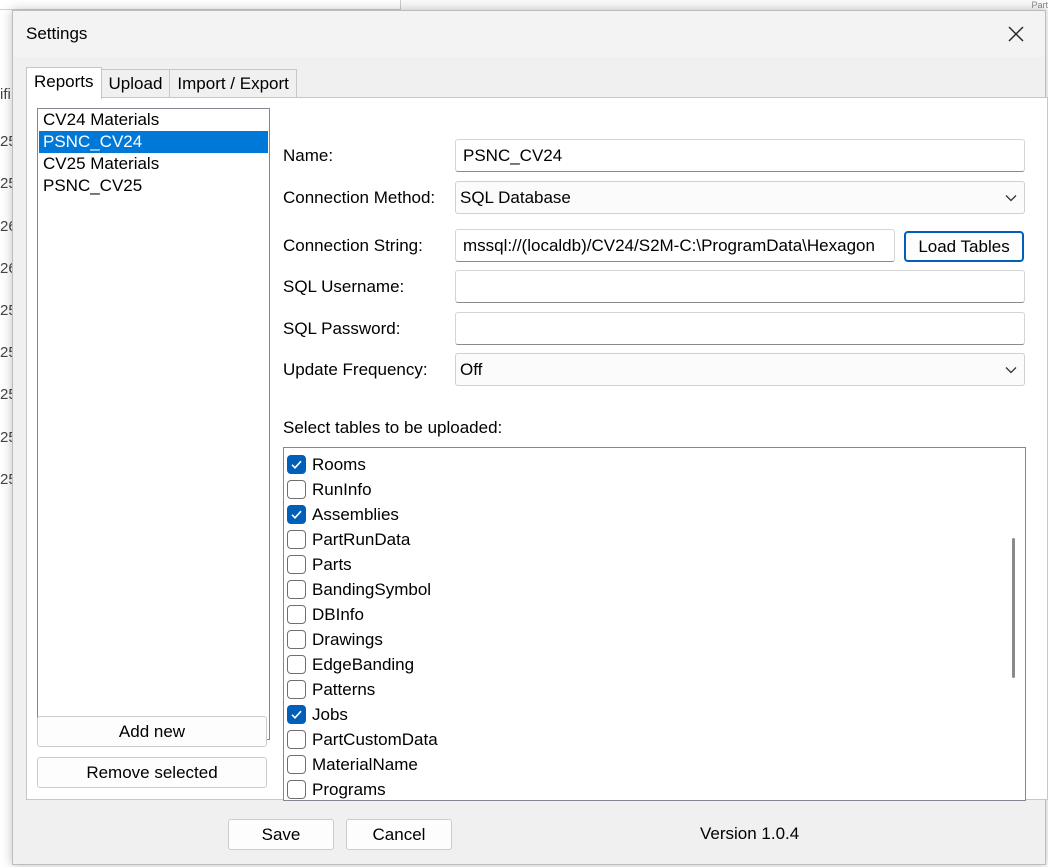 The width and height of the screenshot is (1048, 867). What do you see at coordinates (654, 489) in the screenshot?
I see `table-checkbox-row: RunInfo` at bounding box center [654, 489].